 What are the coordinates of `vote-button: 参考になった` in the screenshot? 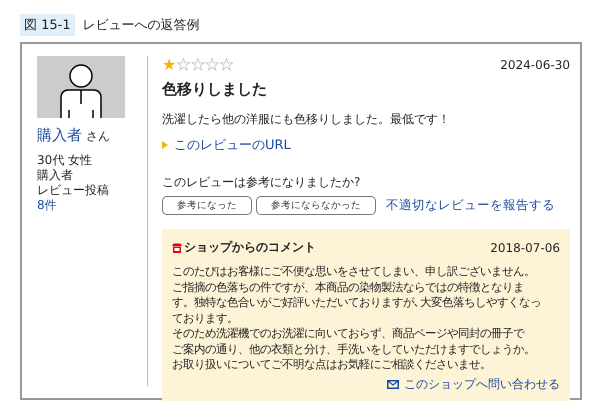 It's located at (207, 205).